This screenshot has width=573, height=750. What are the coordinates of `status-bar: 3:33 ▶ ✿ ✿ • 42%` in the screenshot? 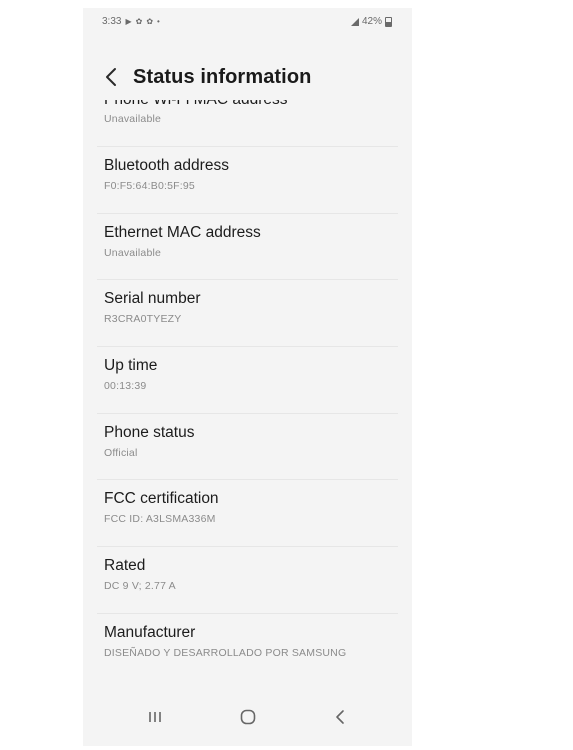 It's located at (247, 21).